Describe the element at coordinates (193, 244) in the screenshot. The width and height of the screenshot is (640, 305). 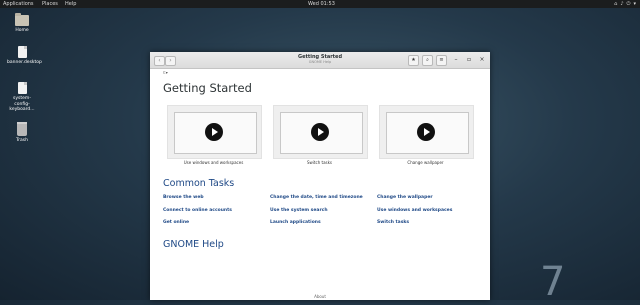
I see `gnome-help-heading: GNOME Help` at that location.